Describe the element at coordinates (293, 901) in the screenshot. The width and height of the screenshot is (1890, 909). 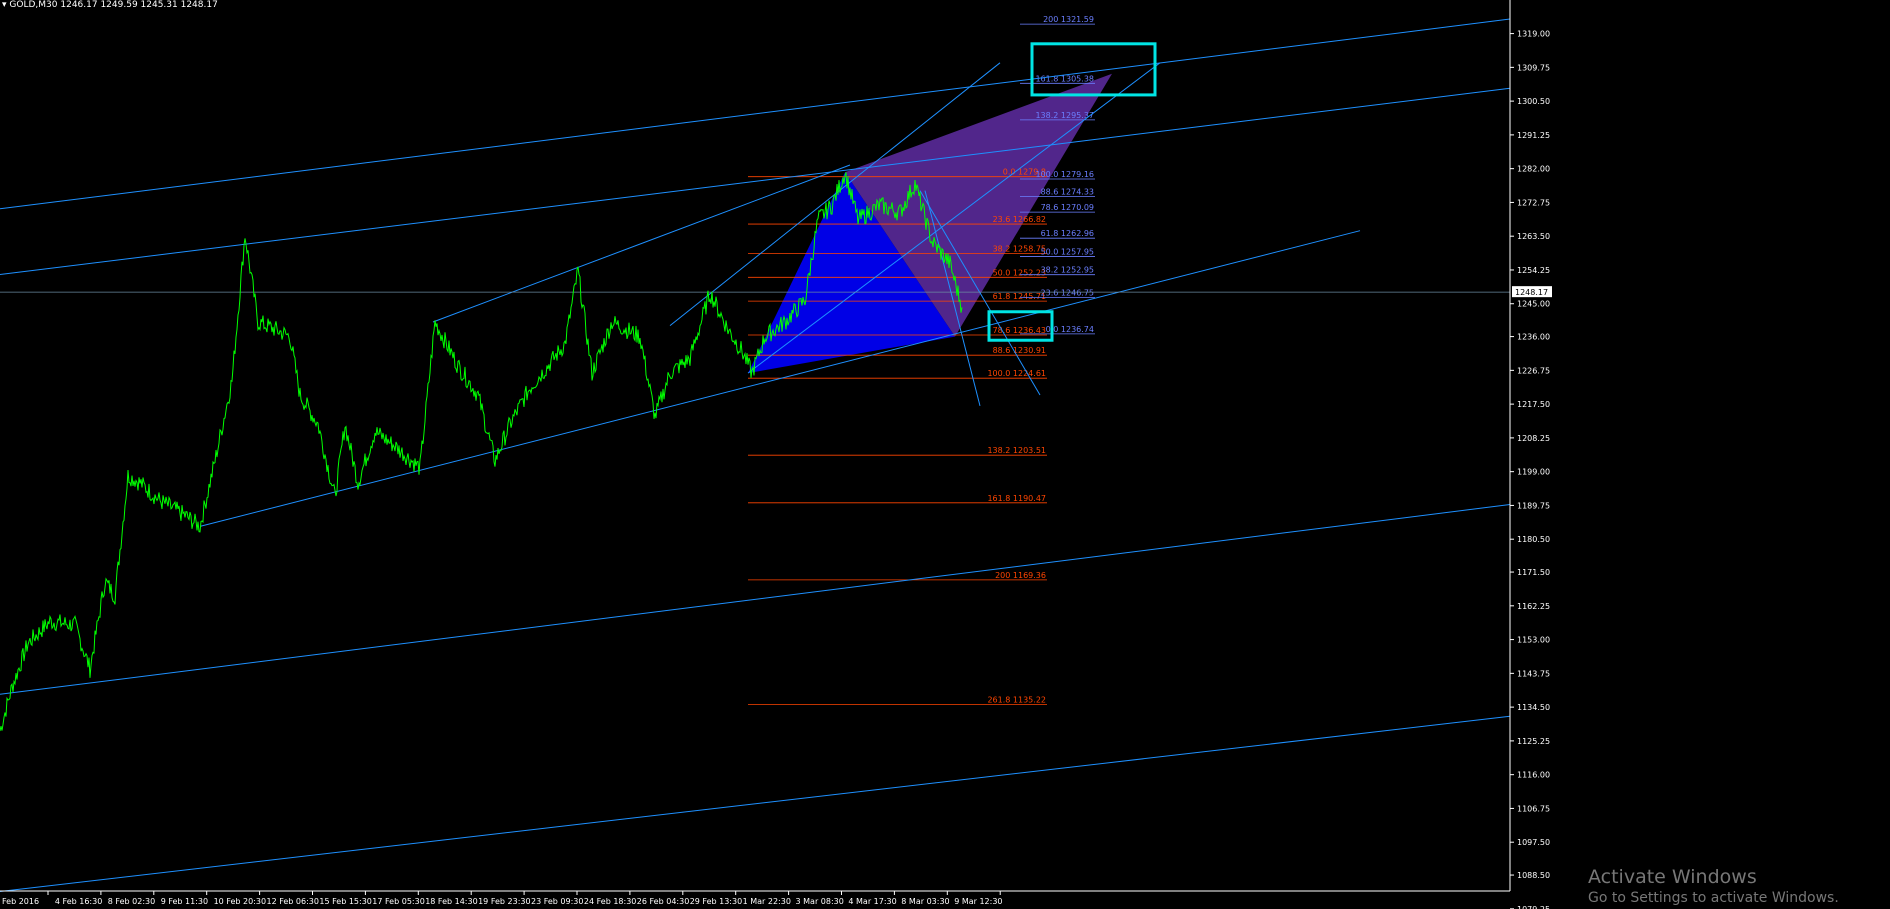
I see `x-tick-label: 12 Feb 06:30` at that location.